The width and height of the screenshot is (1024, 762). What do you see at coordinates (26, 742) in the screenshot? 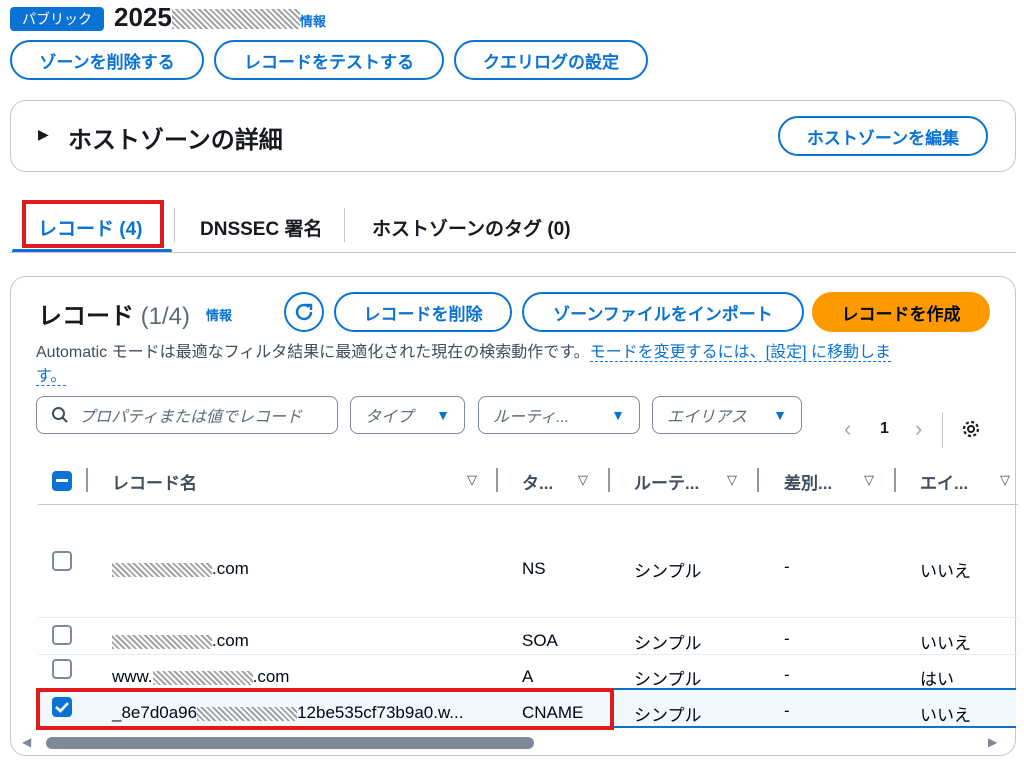
I see `scroll-left-icon: ◀` at bounding box center [26, 742].